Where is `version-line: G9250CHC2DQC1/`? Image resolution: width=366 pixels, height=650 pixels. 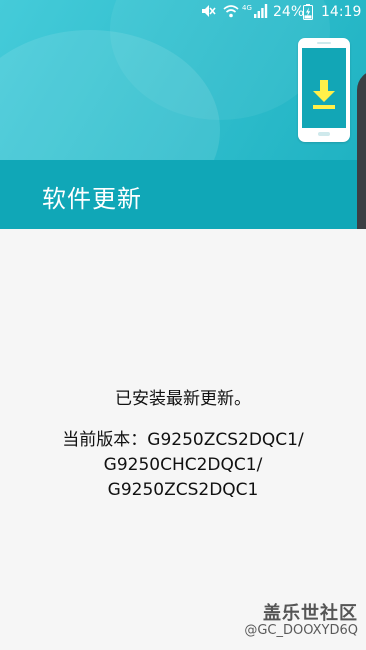
version-line: G9250CHC2DQC1/ is located at coordinates (183, 465).